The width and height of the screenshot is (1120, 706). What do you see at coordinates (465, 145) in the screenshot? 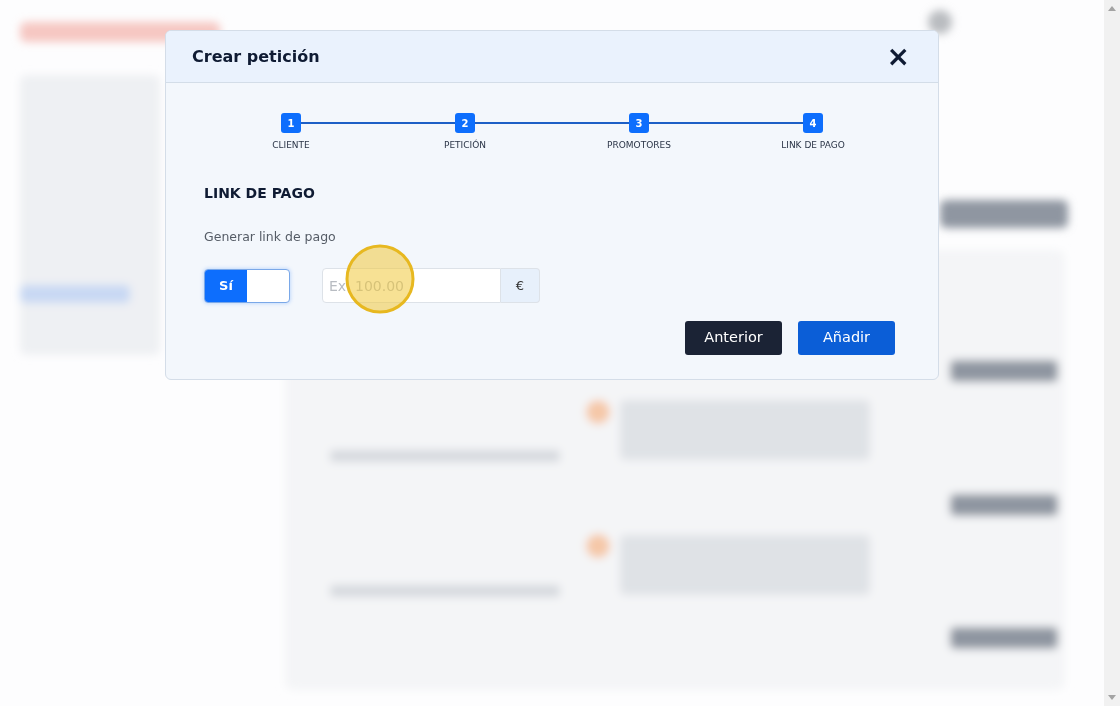
I see `step-label: PETICIÓN` at bounding box center [465, 145].